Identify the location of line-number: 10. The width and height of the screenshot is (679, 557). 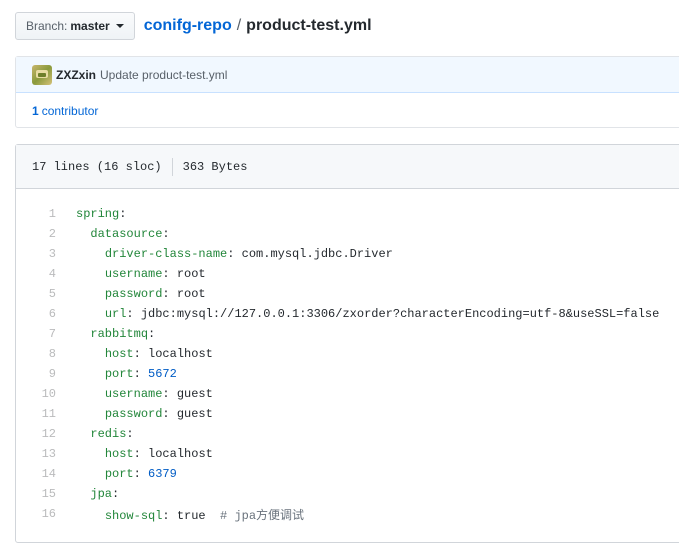
(36, 394).